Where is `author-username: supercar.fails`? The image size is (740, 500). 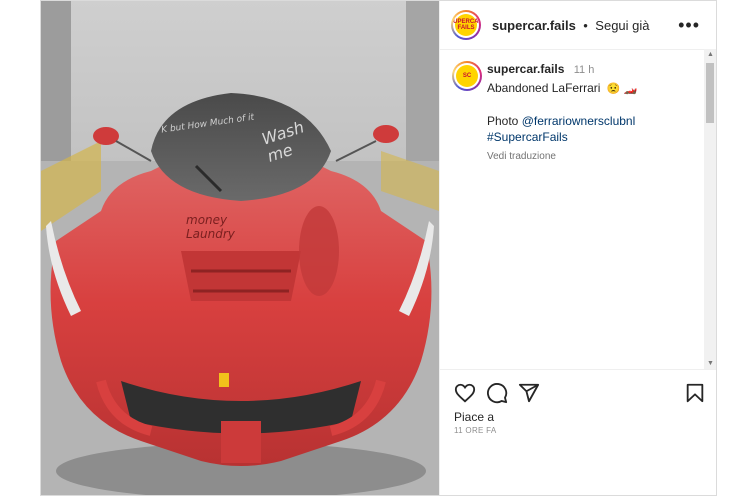 author-username: supercar.fails is located at coordinates (534, 25).